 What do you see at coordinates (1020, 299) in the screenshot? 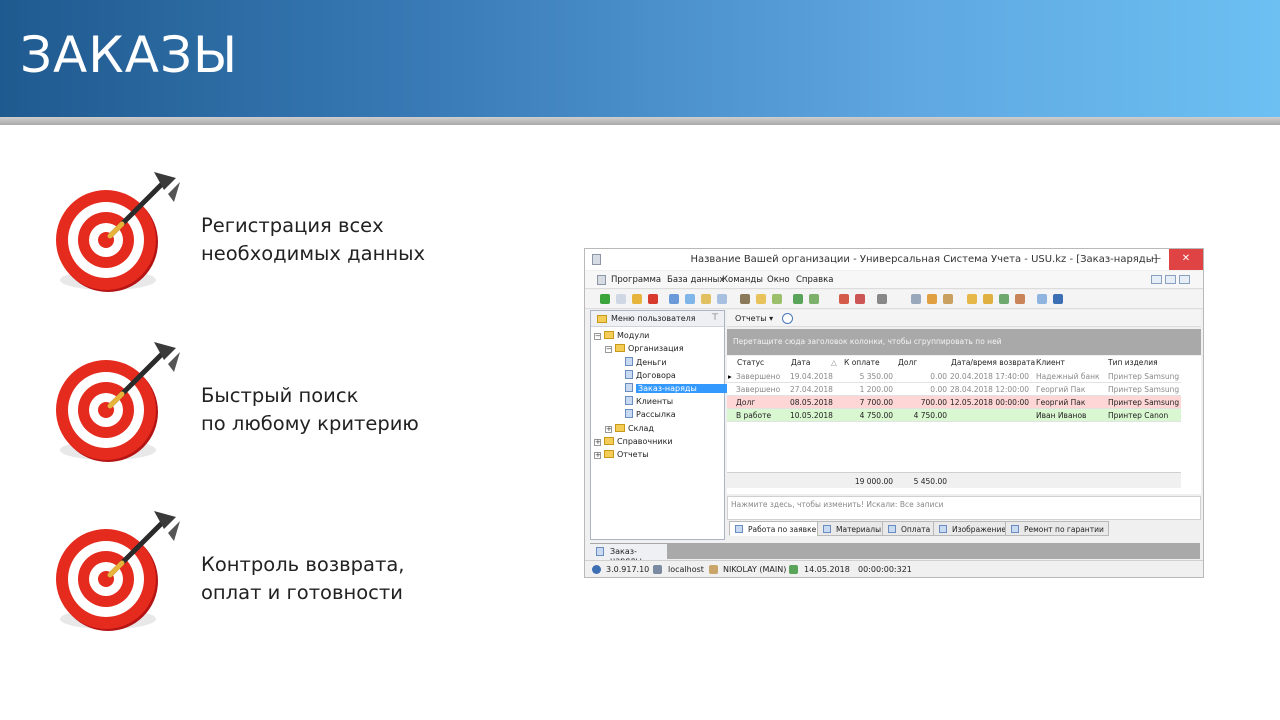
I see `box-icon` at bounding box center [1020, 299].